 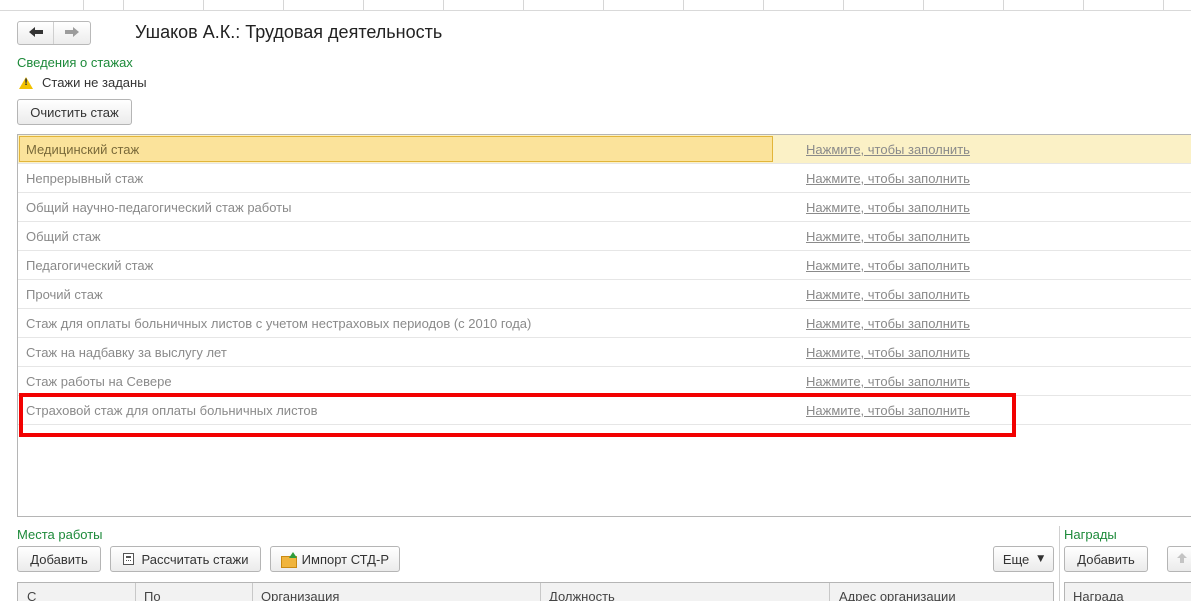 I want to click on calculate-experience-label: Рассчитать стажи, so click(x=195, y=559).